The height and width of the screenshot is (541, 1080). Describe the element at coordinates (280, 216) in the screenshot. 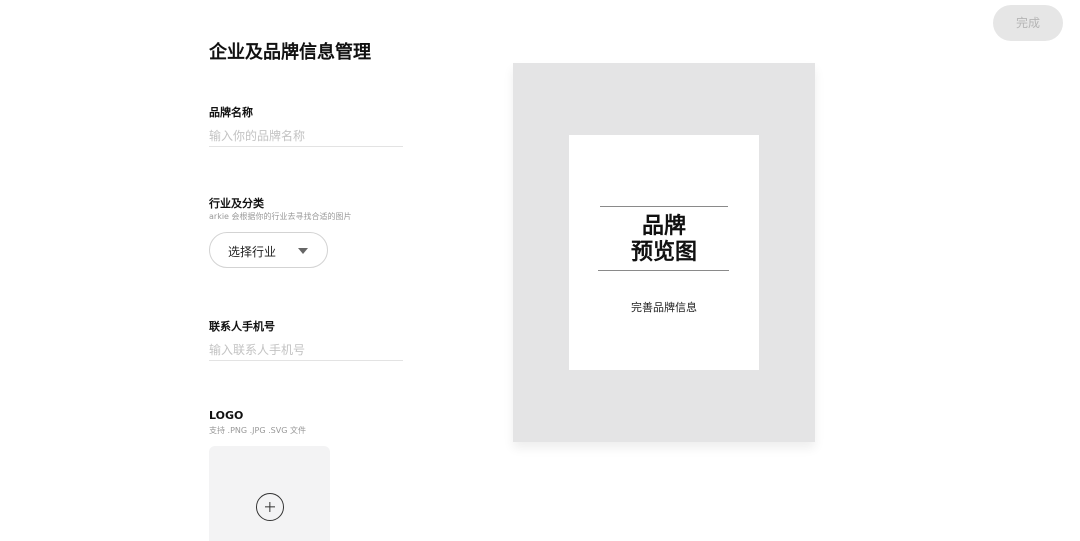

I see `industry-hint: arkie 会根据你的行业去寻找合适的图片` at that location.